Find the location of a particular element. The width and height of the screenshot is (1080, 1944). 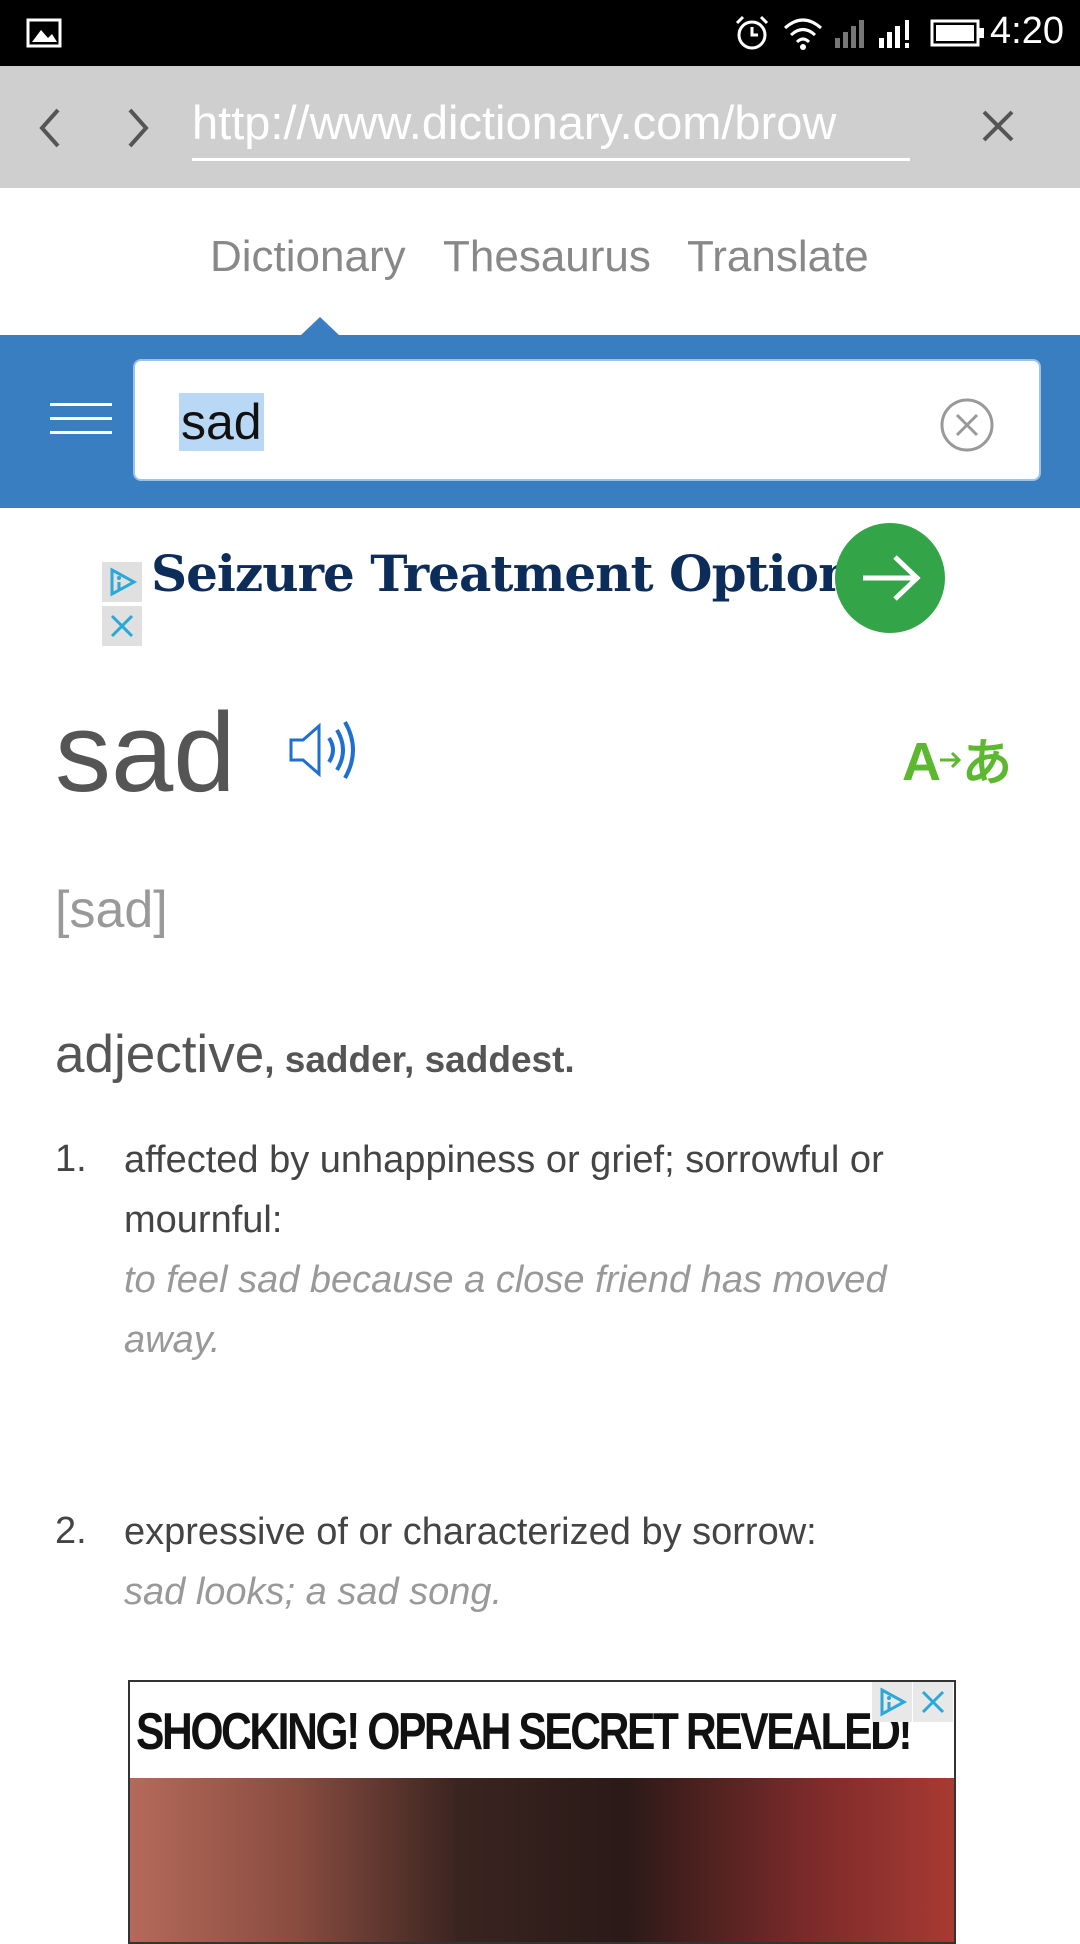

url-field: http://www.dictionary.com/brow is located at coordinates (551, 124).